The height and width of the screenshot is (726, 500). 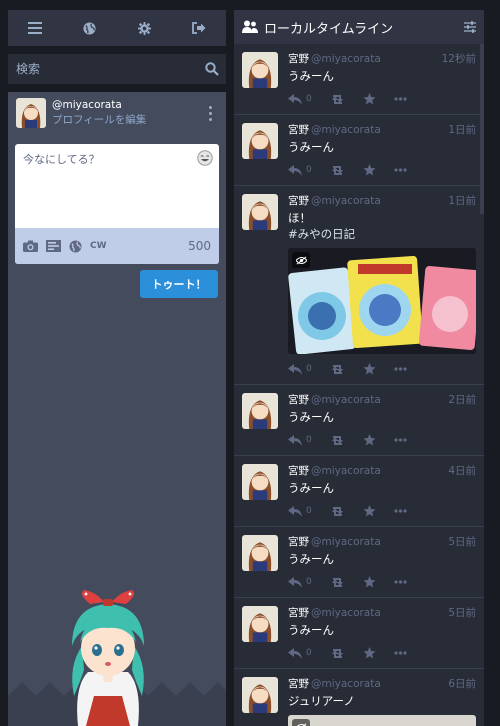 I want to click on search-input, so click(x=117, y=69).